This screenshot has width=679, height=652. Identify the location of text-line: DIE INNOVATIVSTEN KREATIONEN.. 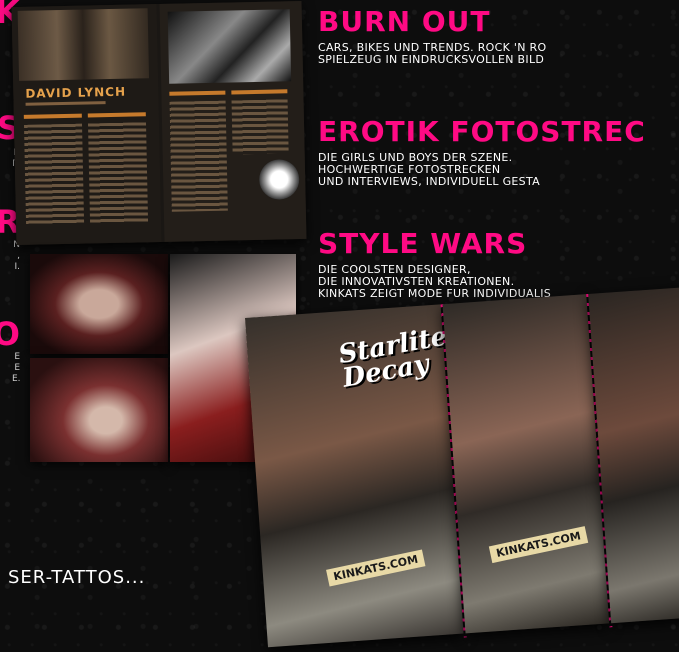
(416, 282).